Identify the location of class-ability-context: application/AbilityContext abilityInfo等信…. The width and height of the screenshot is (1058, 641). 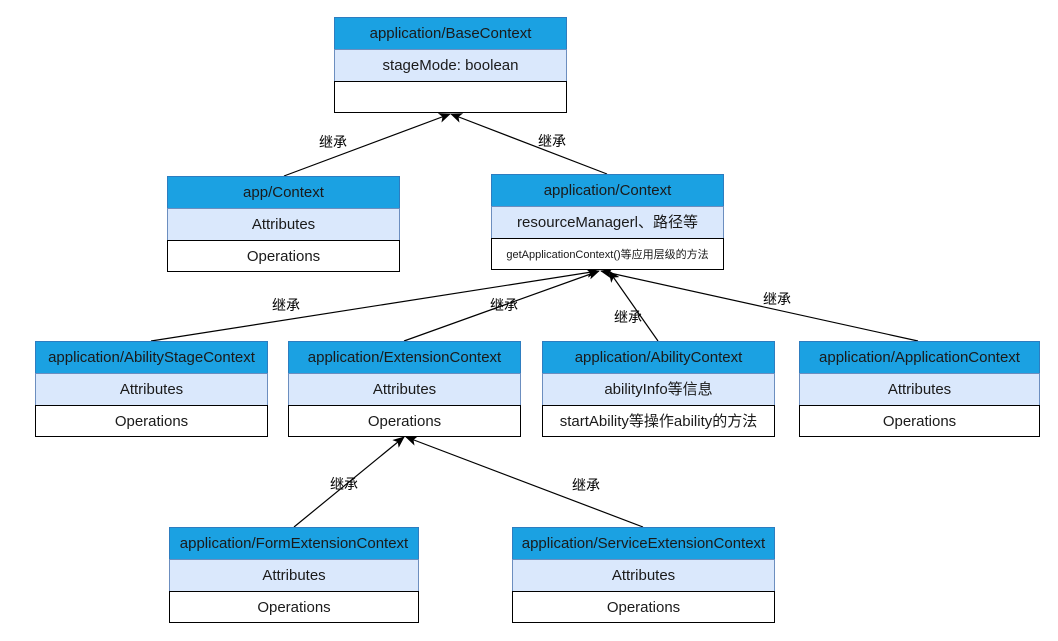
(658, 389).